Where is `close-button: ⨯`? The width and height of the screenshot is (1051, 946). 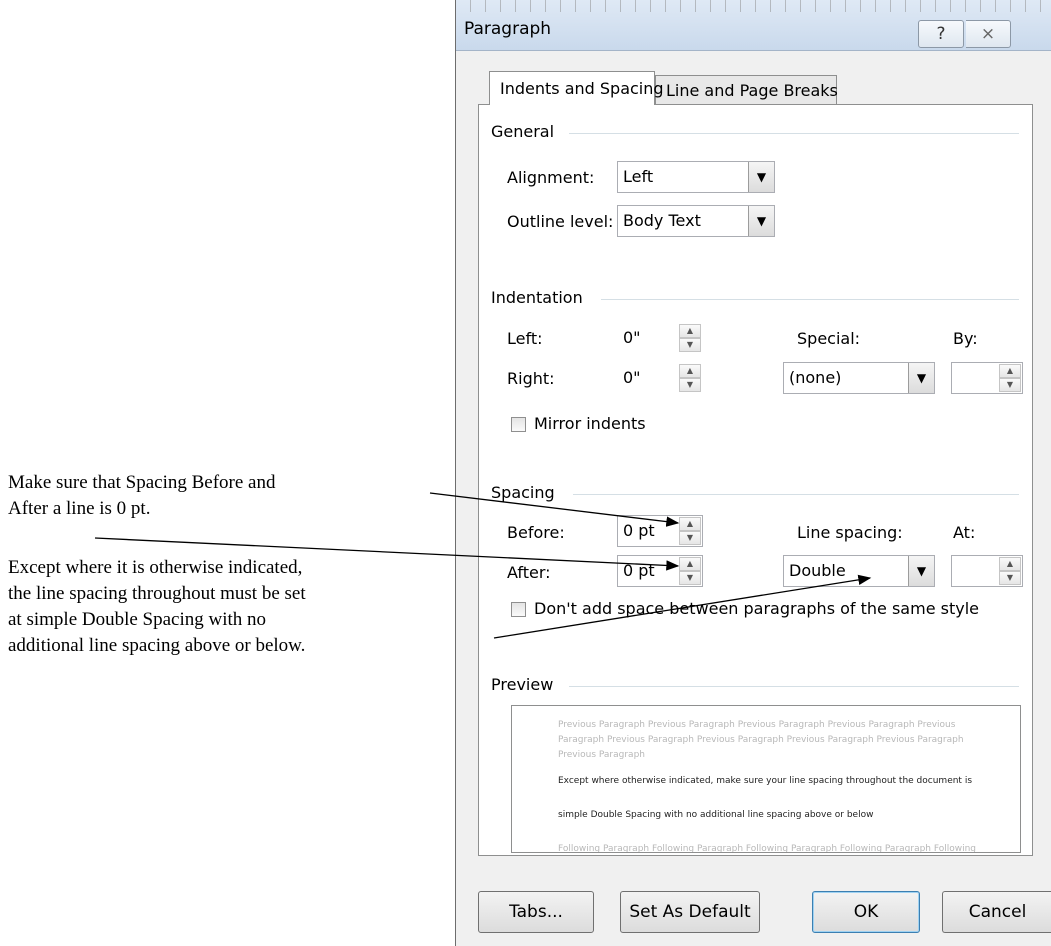
close-button: ⨯ is located at coordinates (988, 34).